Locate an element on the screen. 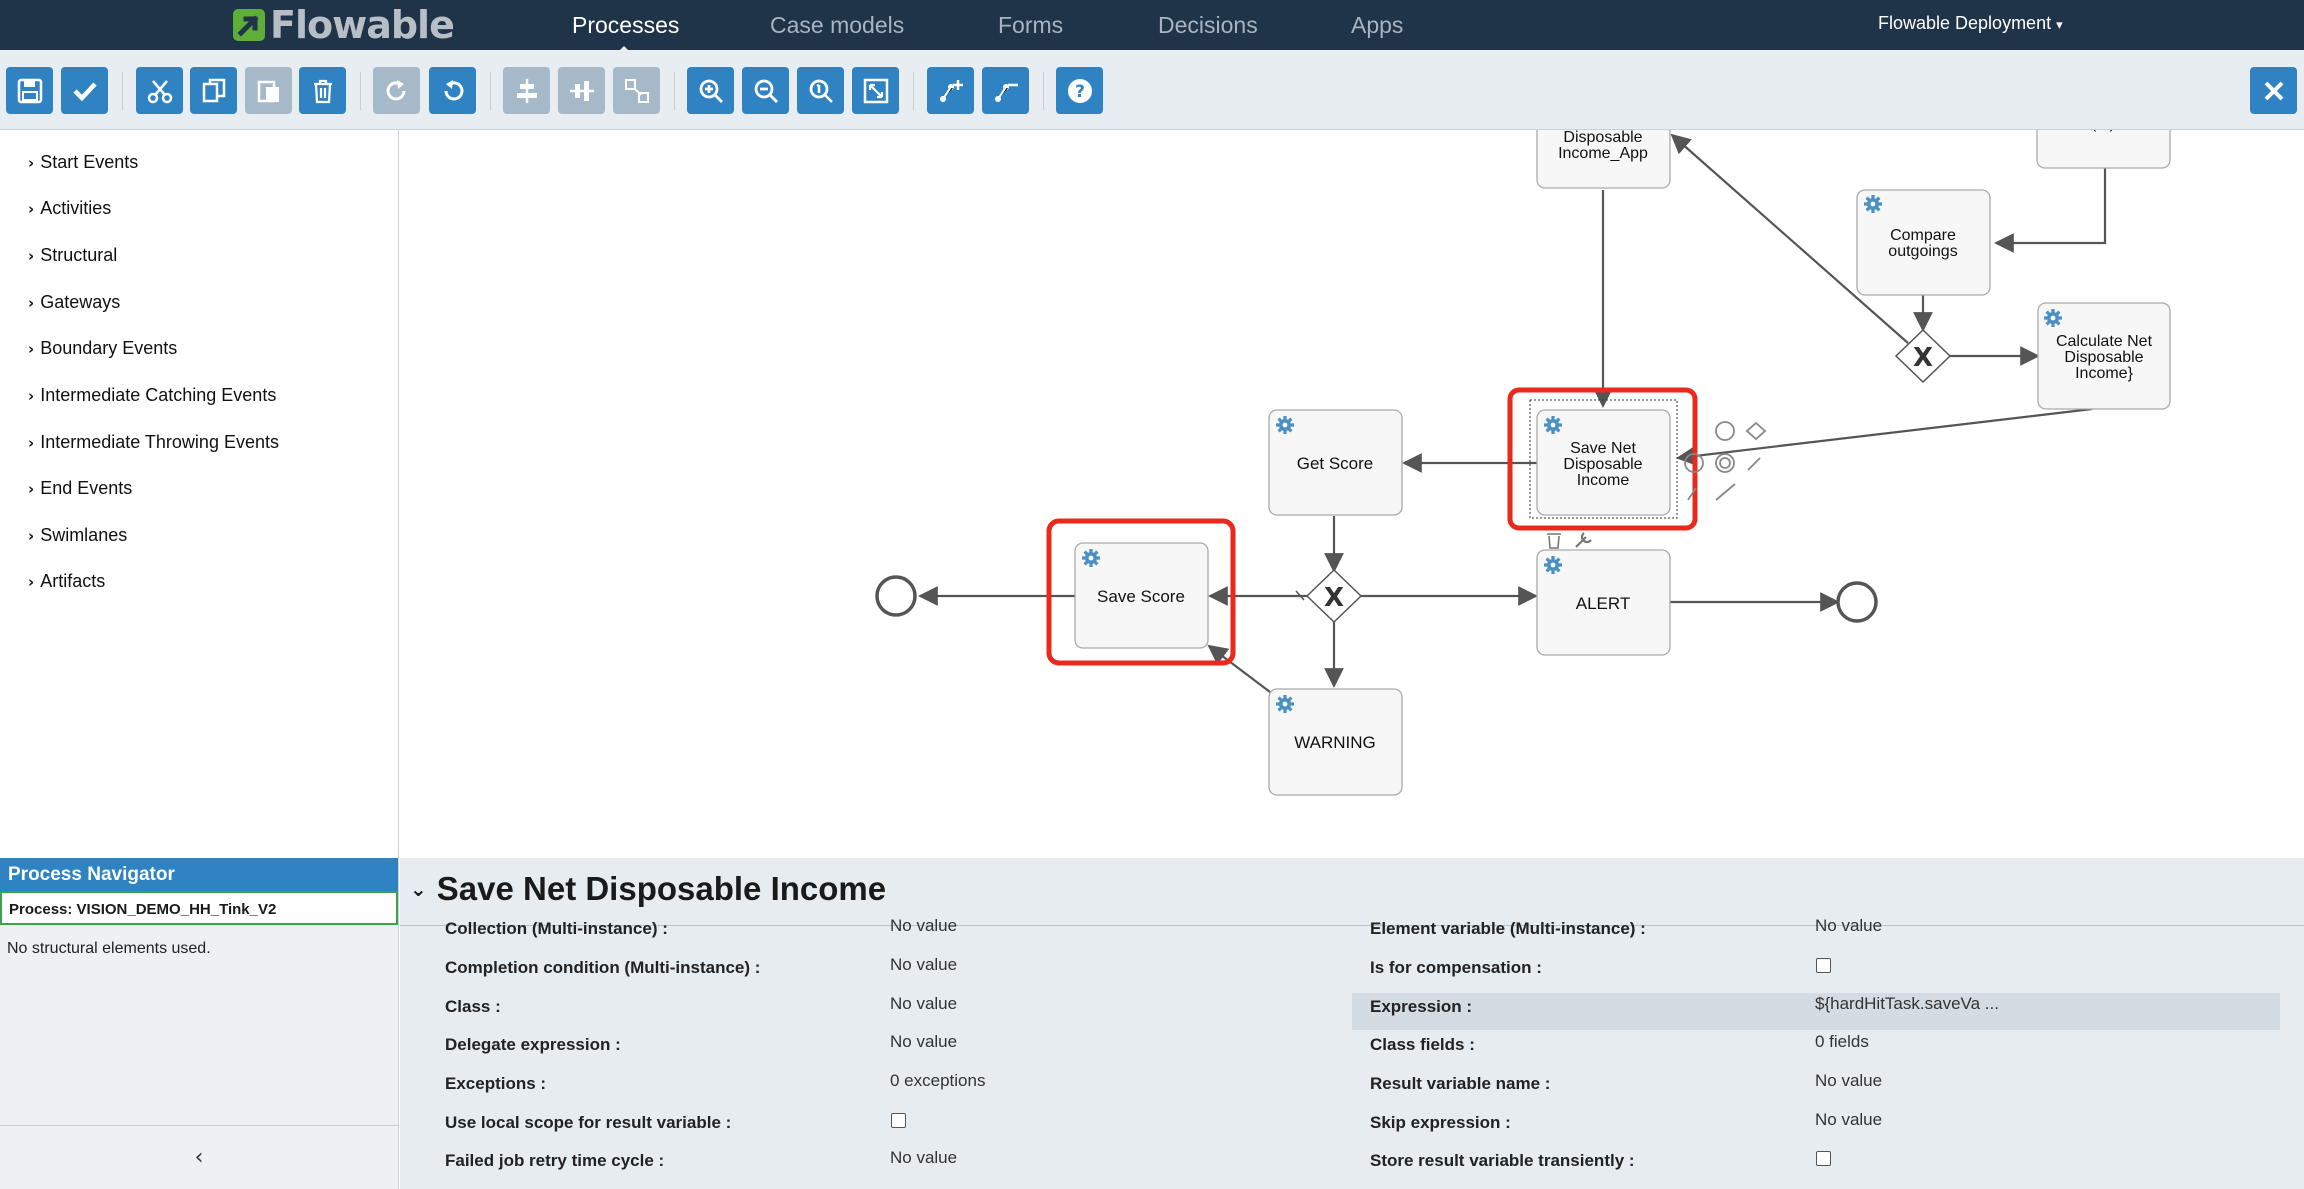  deployment-label: Flowable Deployment is located at coordinates (1965, 23).